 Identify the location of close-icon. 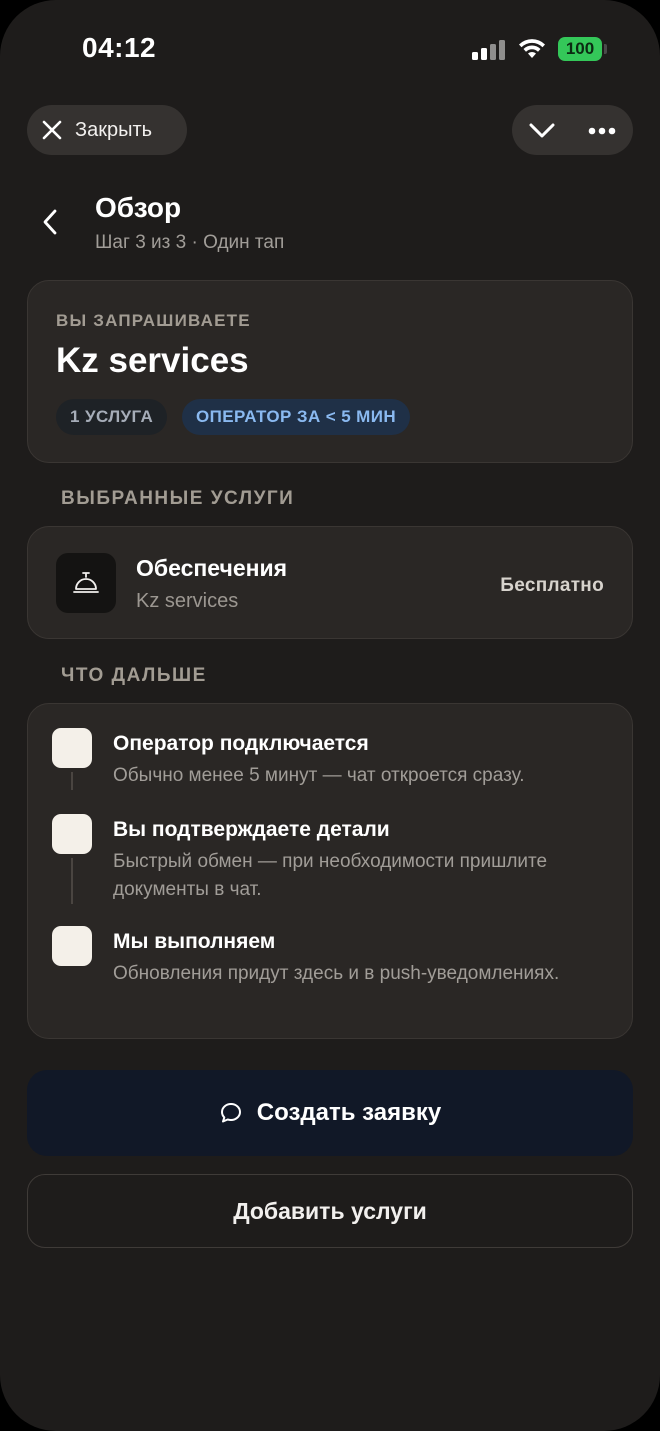
(52, 130).